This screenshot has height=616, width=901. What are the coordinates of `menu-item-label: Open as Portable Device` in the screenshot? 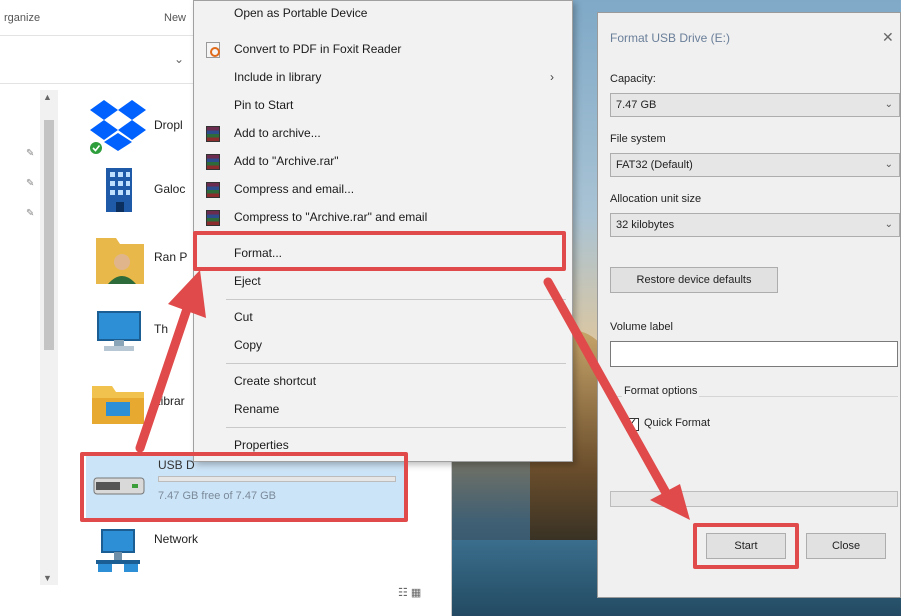 It's located at (301, 13).